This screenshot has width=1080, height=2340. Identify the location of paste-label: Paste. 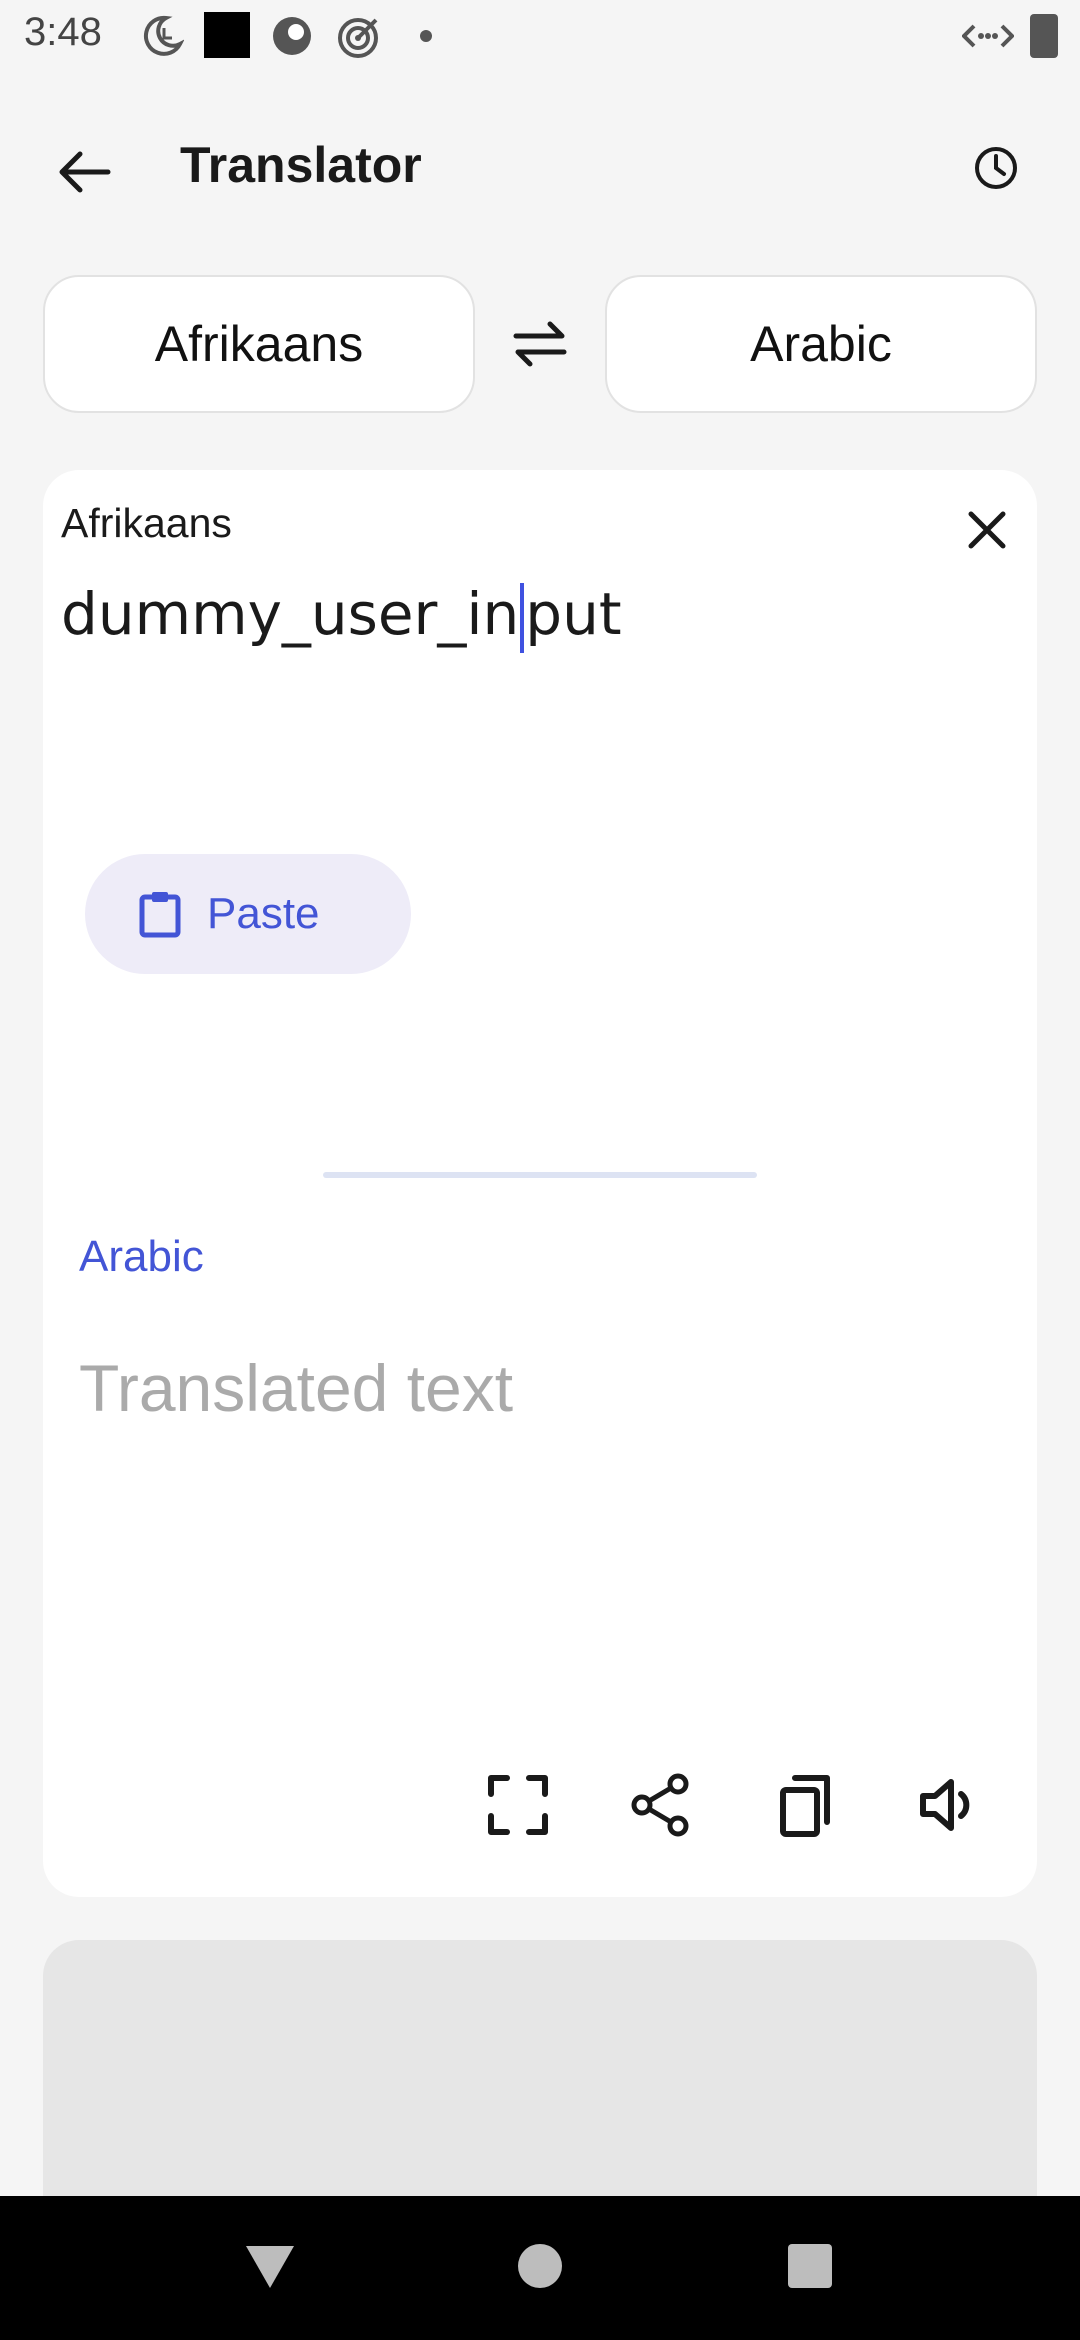
(263, 913).